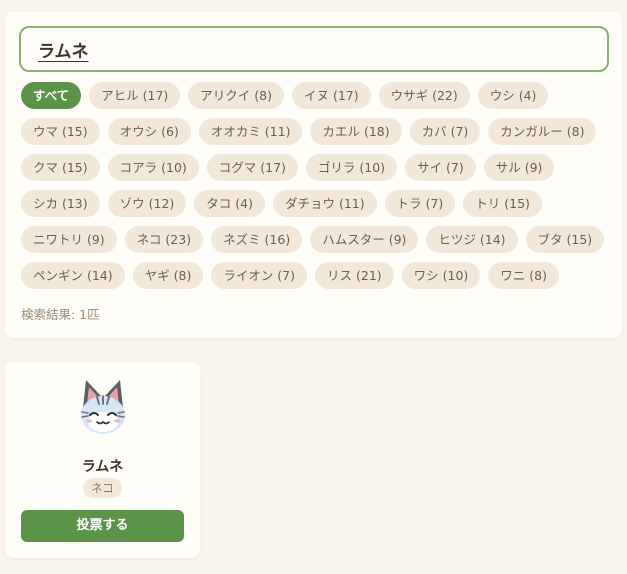  What do you see at coordinates (73, 275) in the screenshot?
I see `filter-chip: ペンギン (14)` at bounding box center [73, 275].